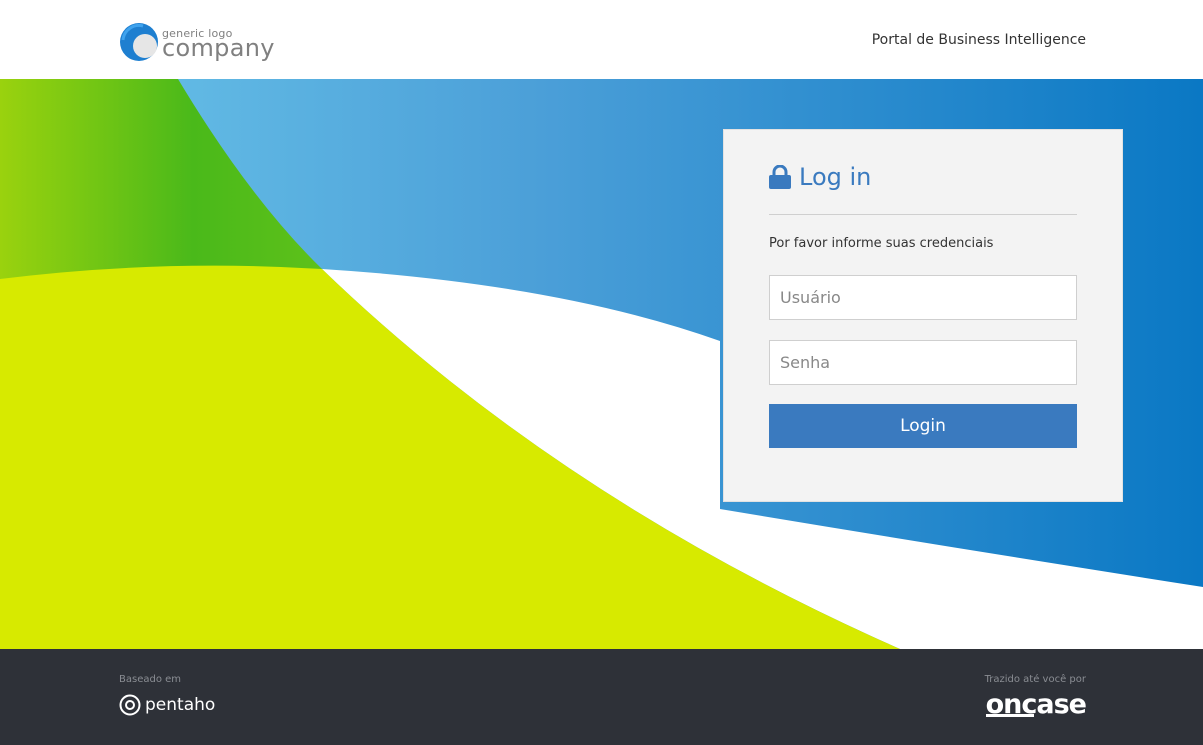  I want to click on pentaho-text: pentaho, so click(180, 705).